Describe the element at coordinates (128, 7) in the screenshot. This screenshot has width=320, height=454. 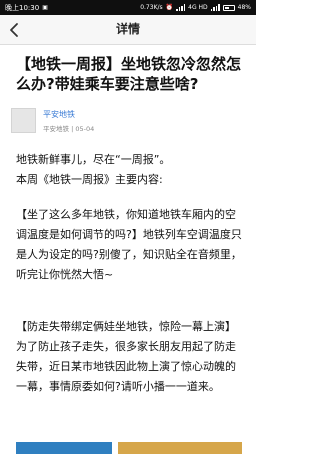
I see `status-bar: 晚上10:30 ▣ 0.73K/s ⏰ 4G HD 48%` at that location.